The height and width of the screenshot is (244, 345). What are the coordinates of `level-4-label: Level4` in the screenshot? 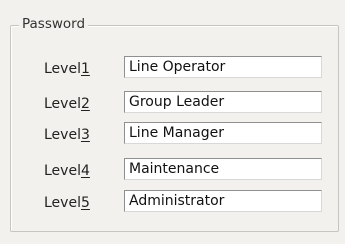 It's located at (67, 171).